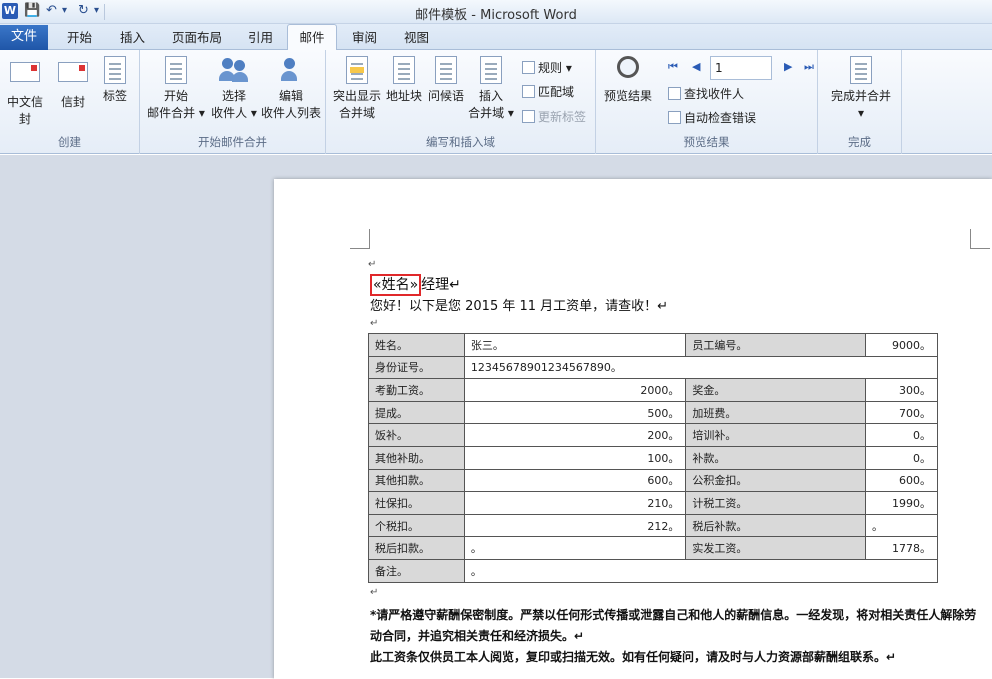  Describe the element at coordinates (416, 548) in the screenshot. I see `table-cell: 税后扣款。` at that location.